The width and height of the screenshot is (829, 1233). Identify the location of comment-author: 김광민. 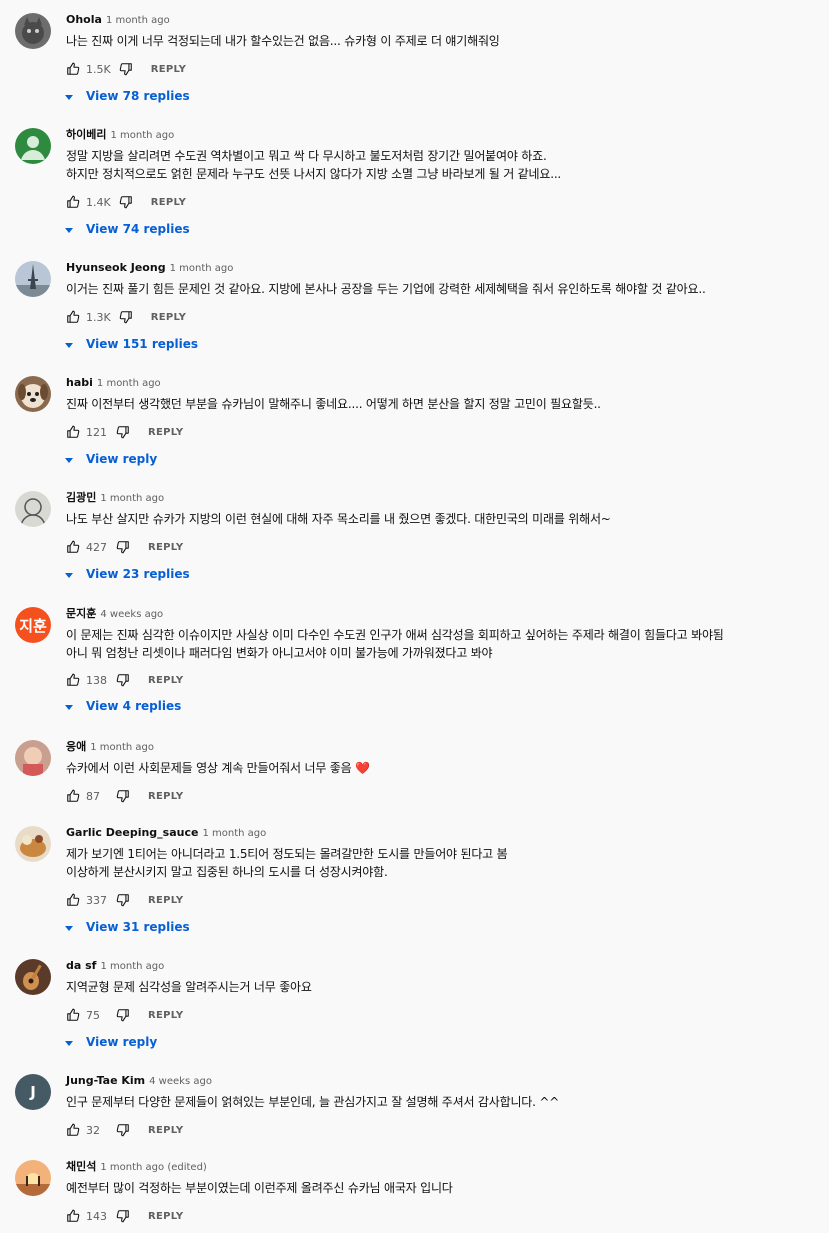
(81, 497).